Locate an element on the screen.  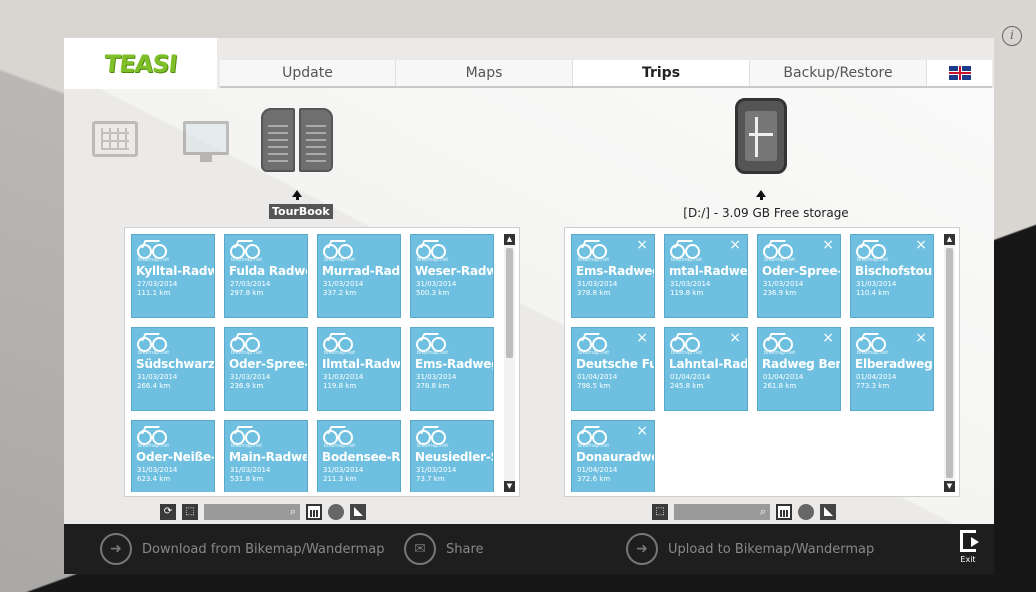
trip-tile: bikemap.net × Ems-Radweg 31/03/2014 378.8 km is located at coordinates (613, 276).